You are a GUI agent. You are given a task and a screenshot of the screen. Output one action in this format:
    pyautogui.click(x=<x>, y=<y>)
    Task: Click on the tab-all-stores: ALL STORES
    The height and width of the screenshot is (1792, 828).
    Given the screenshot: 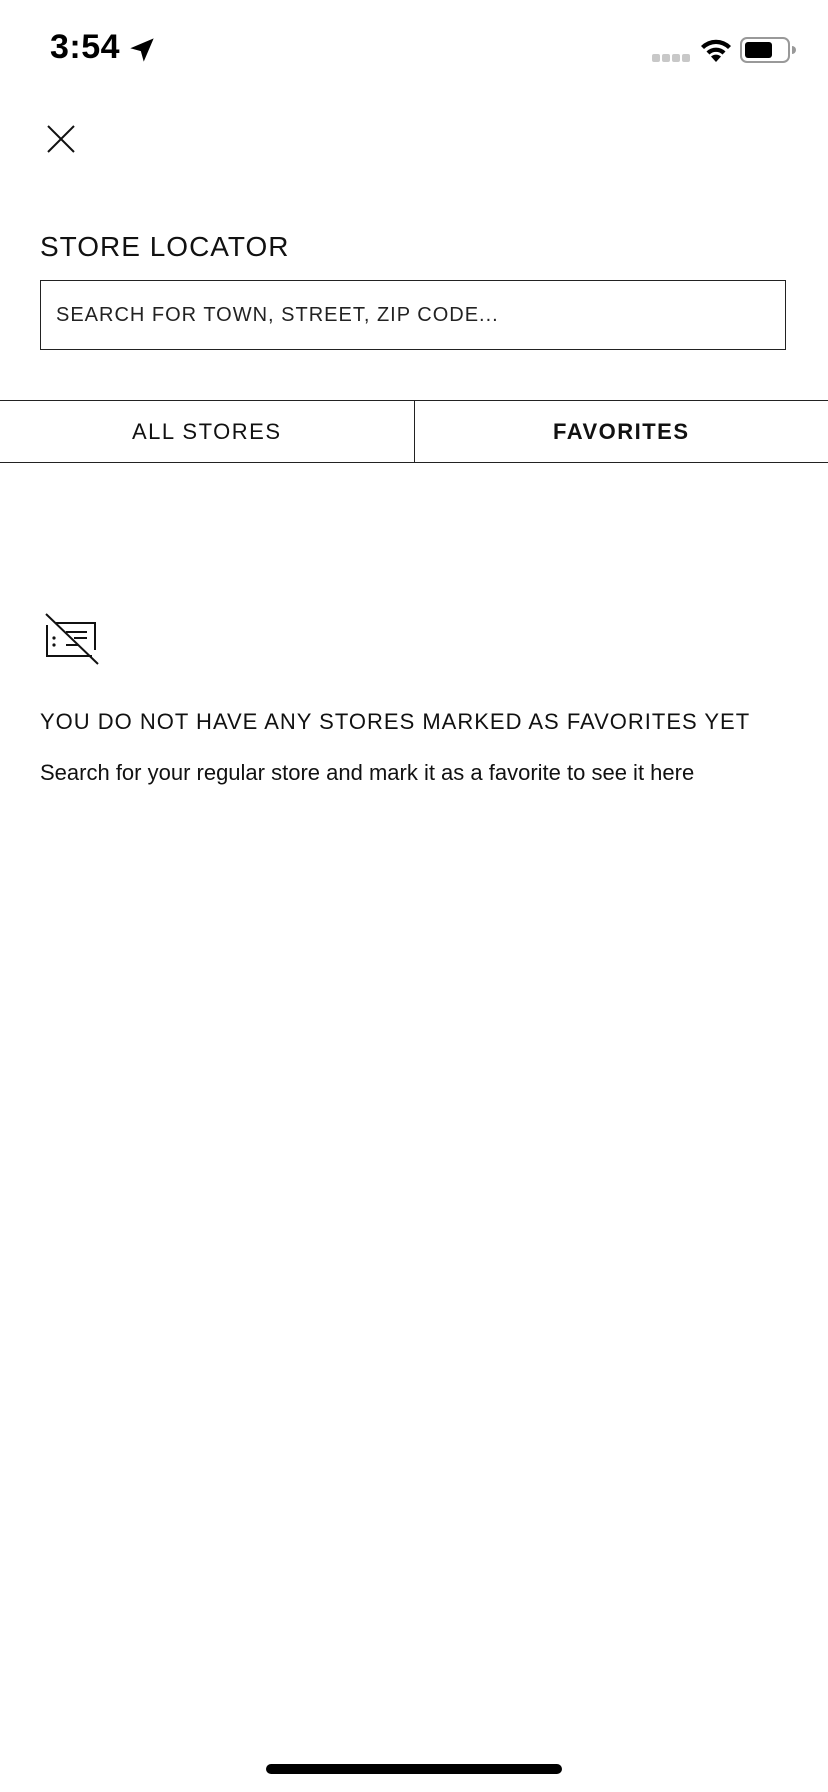 What is the action you would take?
    pyautogui.click(x=207, y=431)
    